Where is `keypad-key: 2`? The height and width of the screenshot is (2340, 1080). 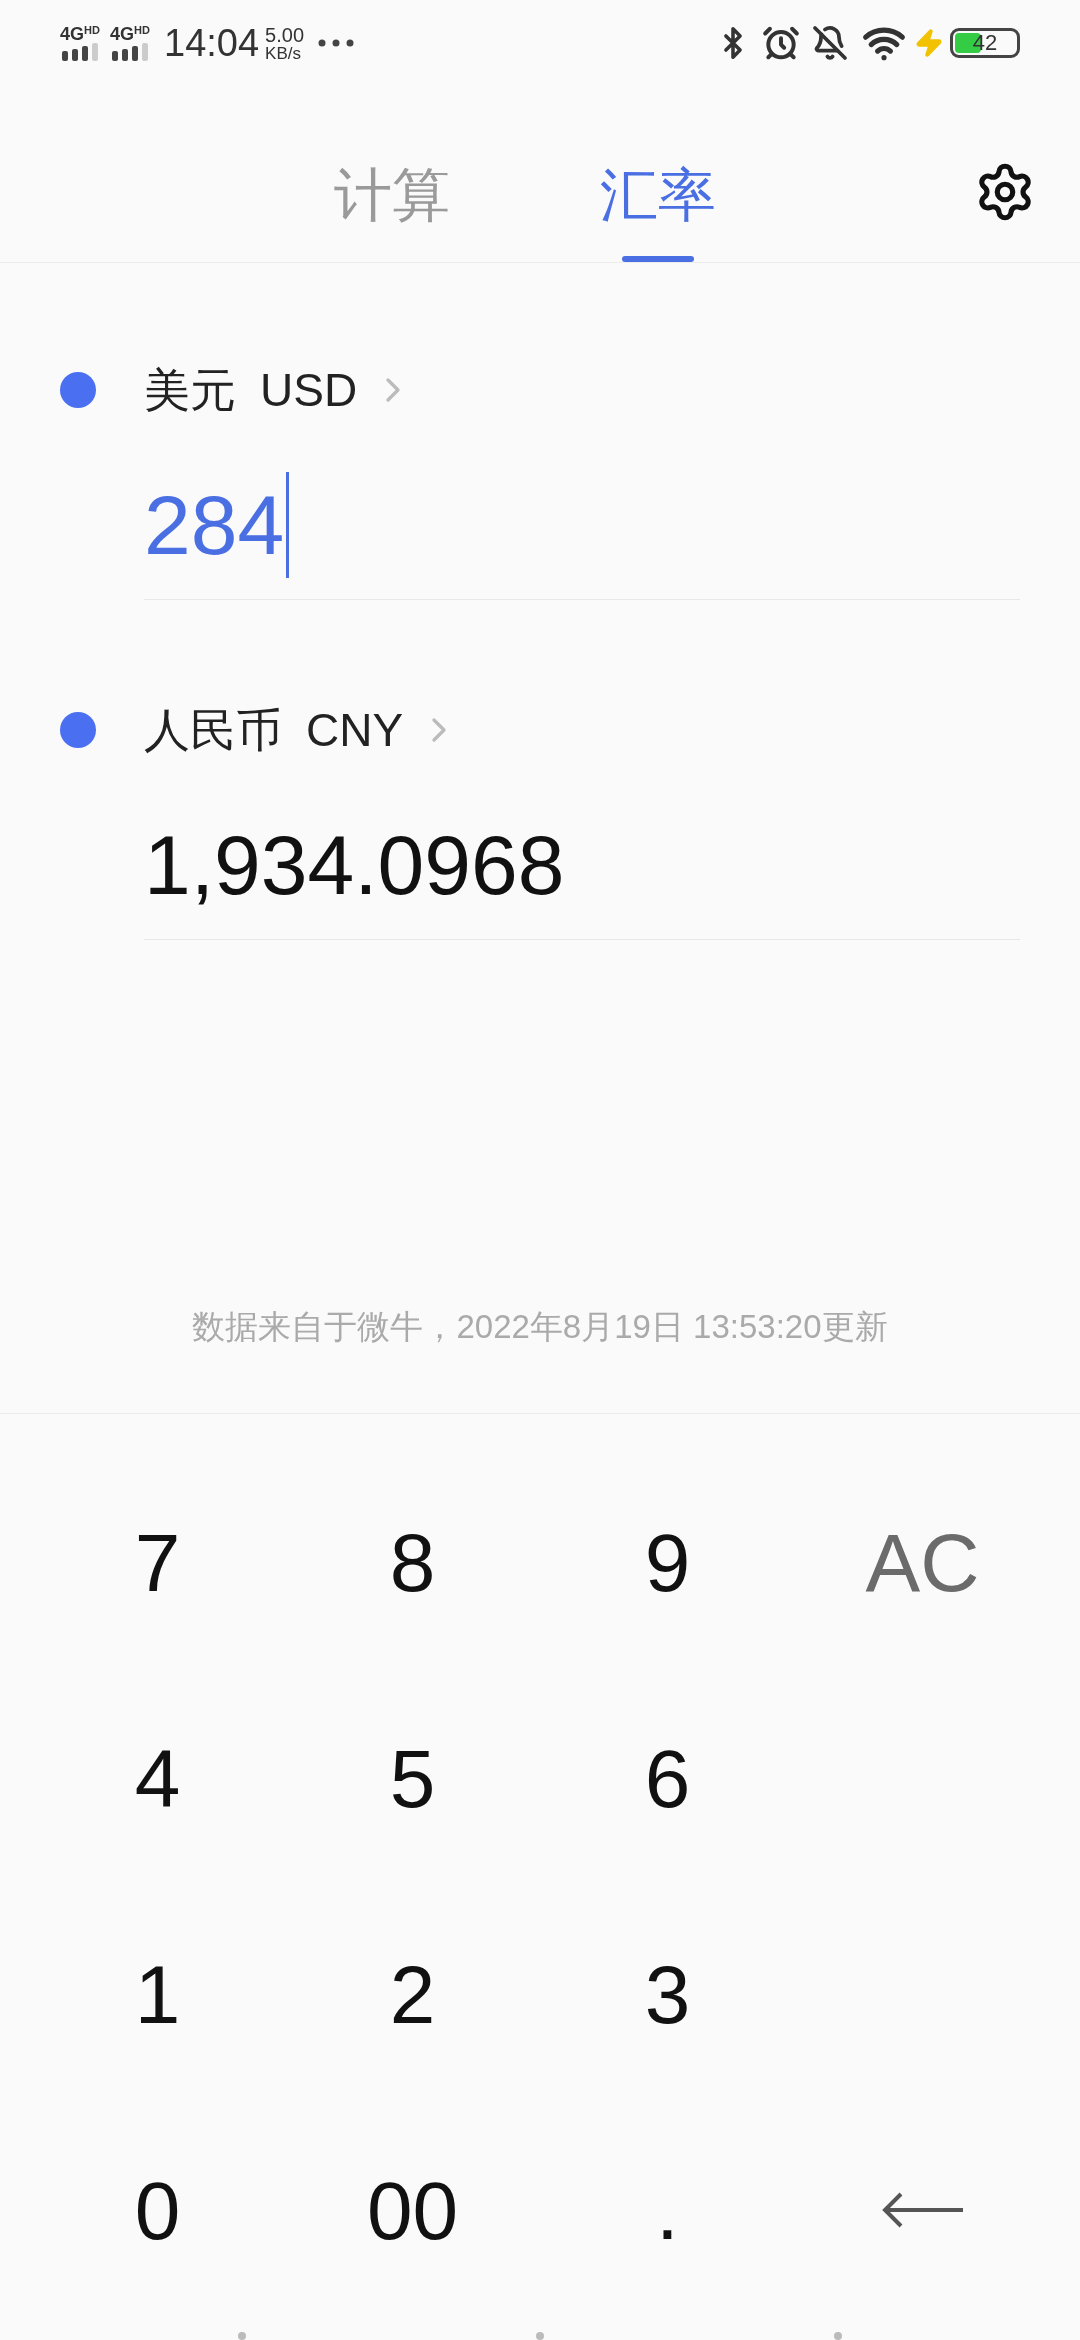 keypad-key: 2 is located at coordinates (412, 1994).